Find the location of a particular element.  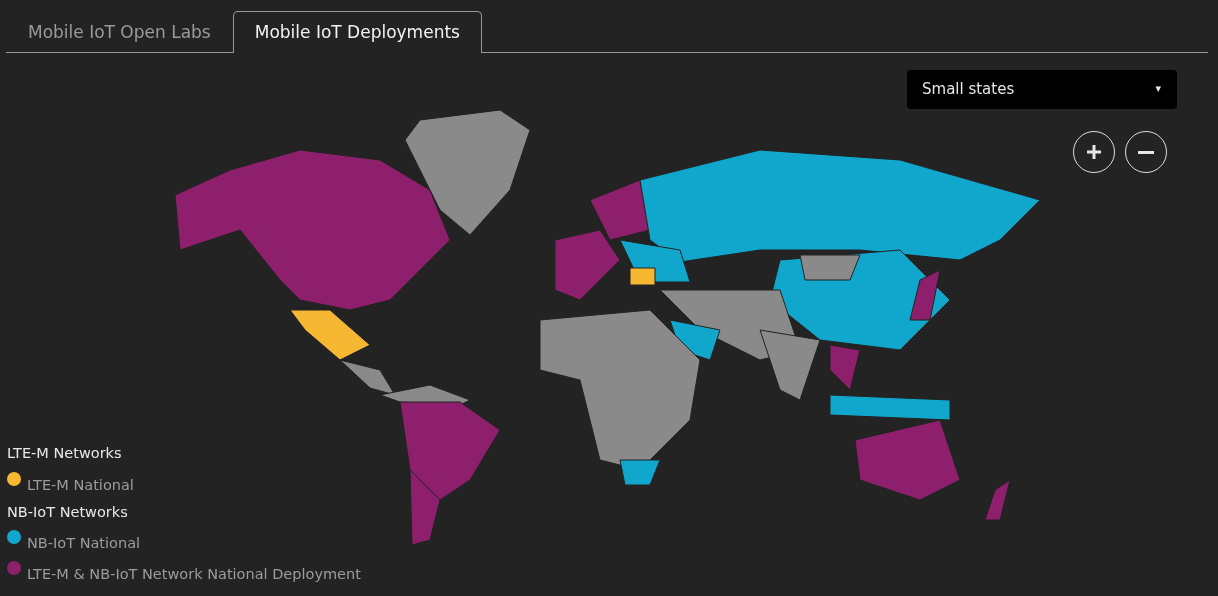

plus-icon is located at coordinates (1094, 152).